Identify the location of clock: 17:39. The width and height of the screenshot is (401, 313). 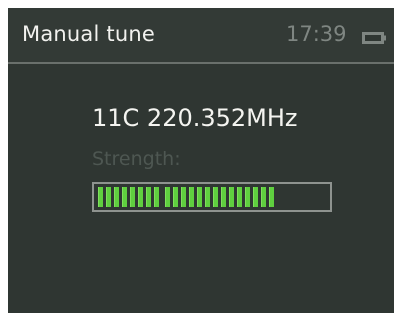
(316, 34).